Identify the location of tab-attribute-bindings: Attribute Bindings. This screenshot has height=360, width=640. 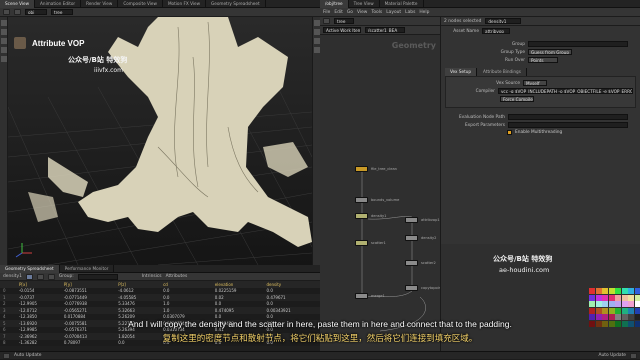
(502, 72).